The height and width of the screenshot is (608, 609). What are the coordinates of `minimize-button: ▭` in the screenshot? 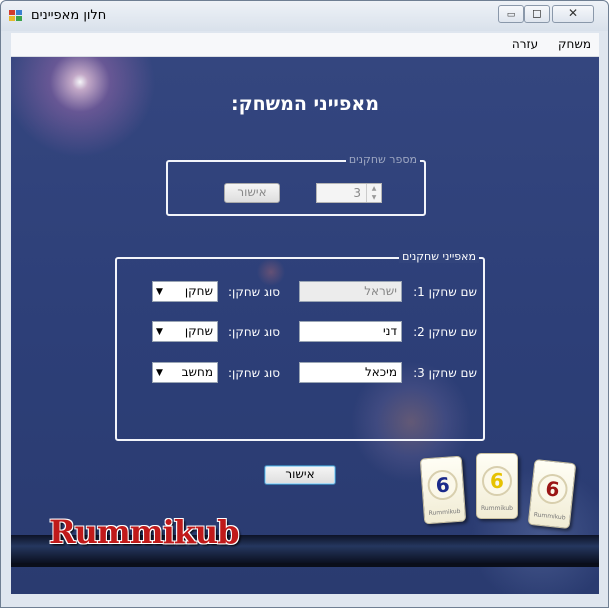 It's located at (511, 14).